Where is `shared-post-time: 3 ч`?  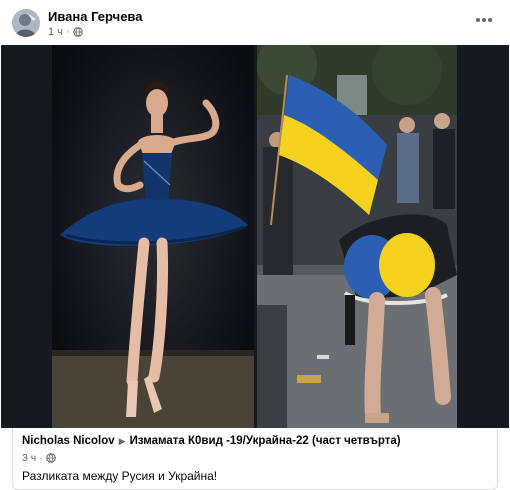
shared-post-time: 3 ч is located at coordinates (29, 458).